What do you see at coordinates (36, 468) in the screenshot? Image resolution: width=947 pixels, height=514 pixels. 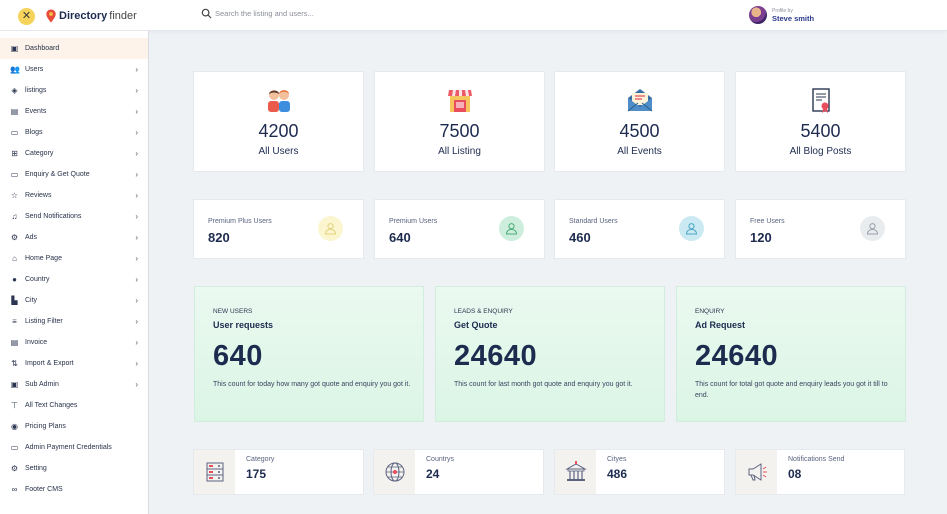 I see `sidebar-item-label: Setting` at bounding box center [36, 468].